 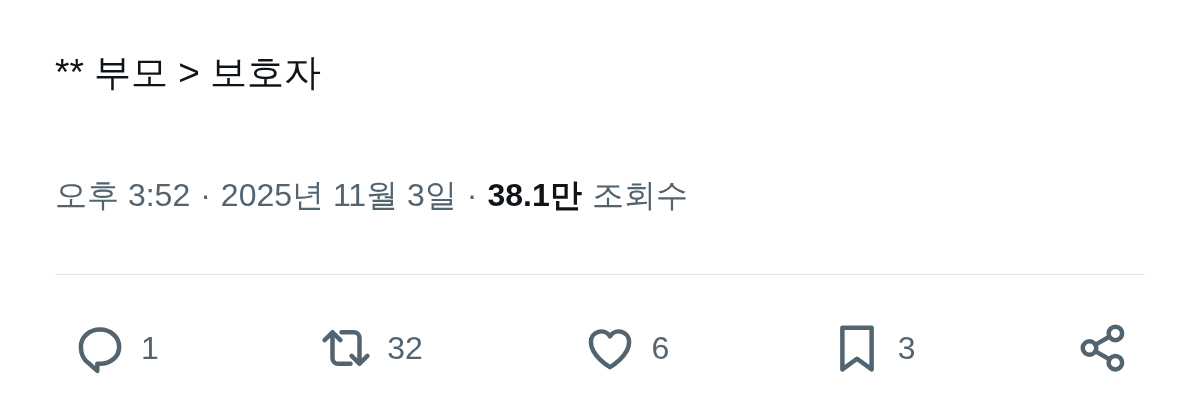 What do you see at coordinates (371, 348) in the screenshot?
I see `repost-button: 32` at bounding box center [371, 348].